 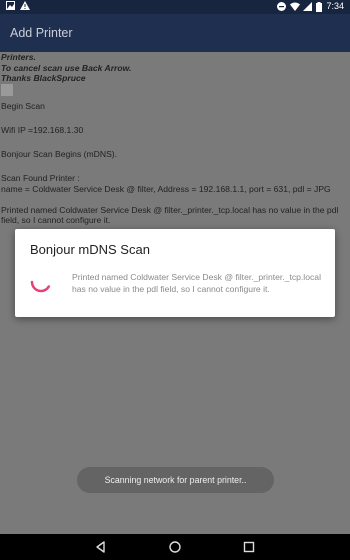 What do you see at coordinates (66, 67) in the screenshot?
I see `log-intro-line: To cancel scan use Back Arrow.` at bounding box center [66, 67].